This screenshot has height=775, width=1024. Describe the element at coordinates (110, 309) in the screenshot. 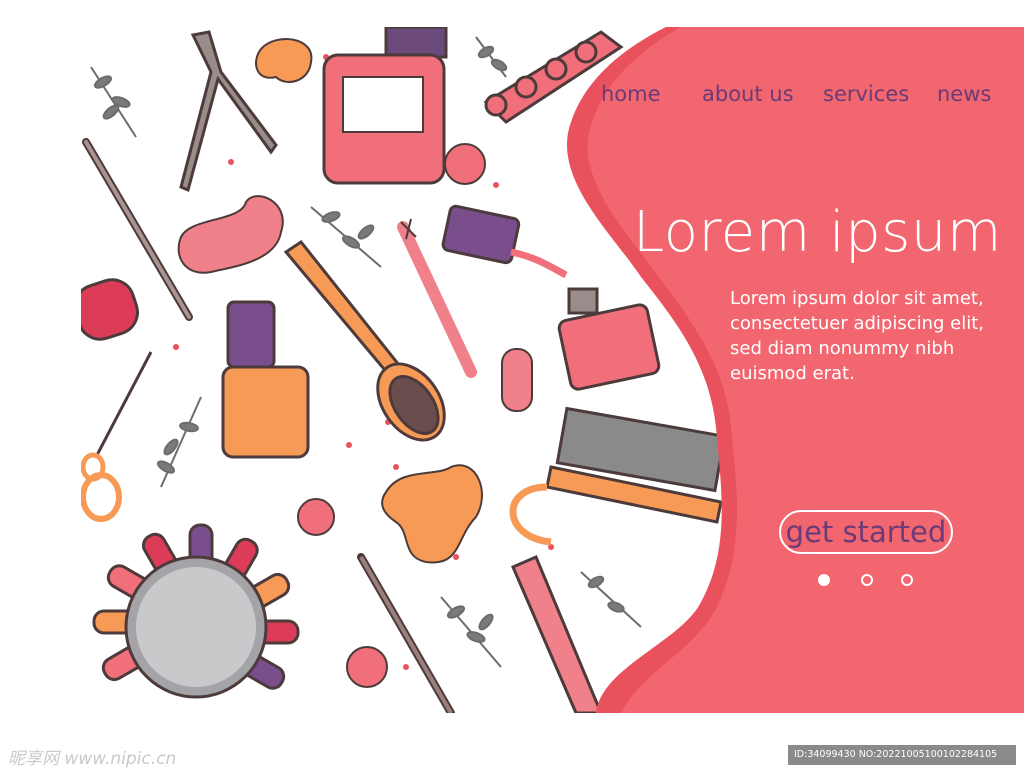

I see `nail-tip-icon` at that location.